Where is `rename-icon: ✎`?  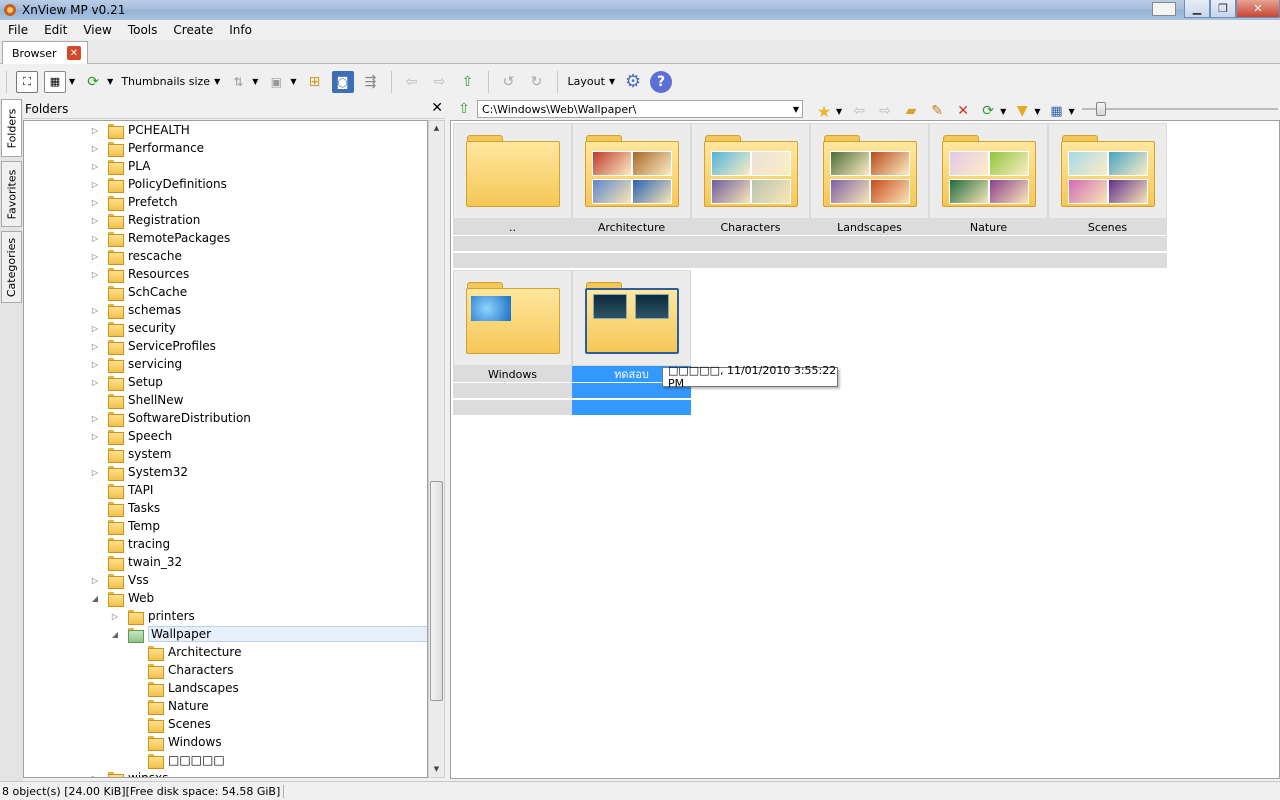 rename-icon: ✎ is located at coordinates (937, 111).